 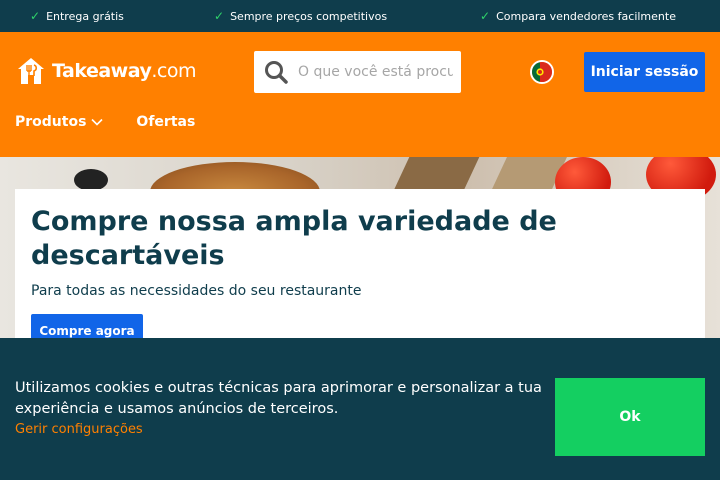 I want to click on search-input, so click(x=375, y=72).